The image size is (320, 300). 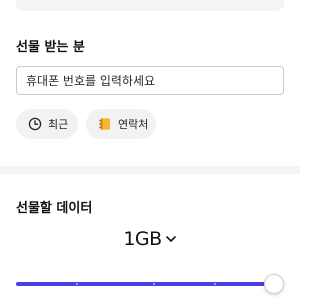 I want to click on previous-section-card, so click(x=150, y=5).